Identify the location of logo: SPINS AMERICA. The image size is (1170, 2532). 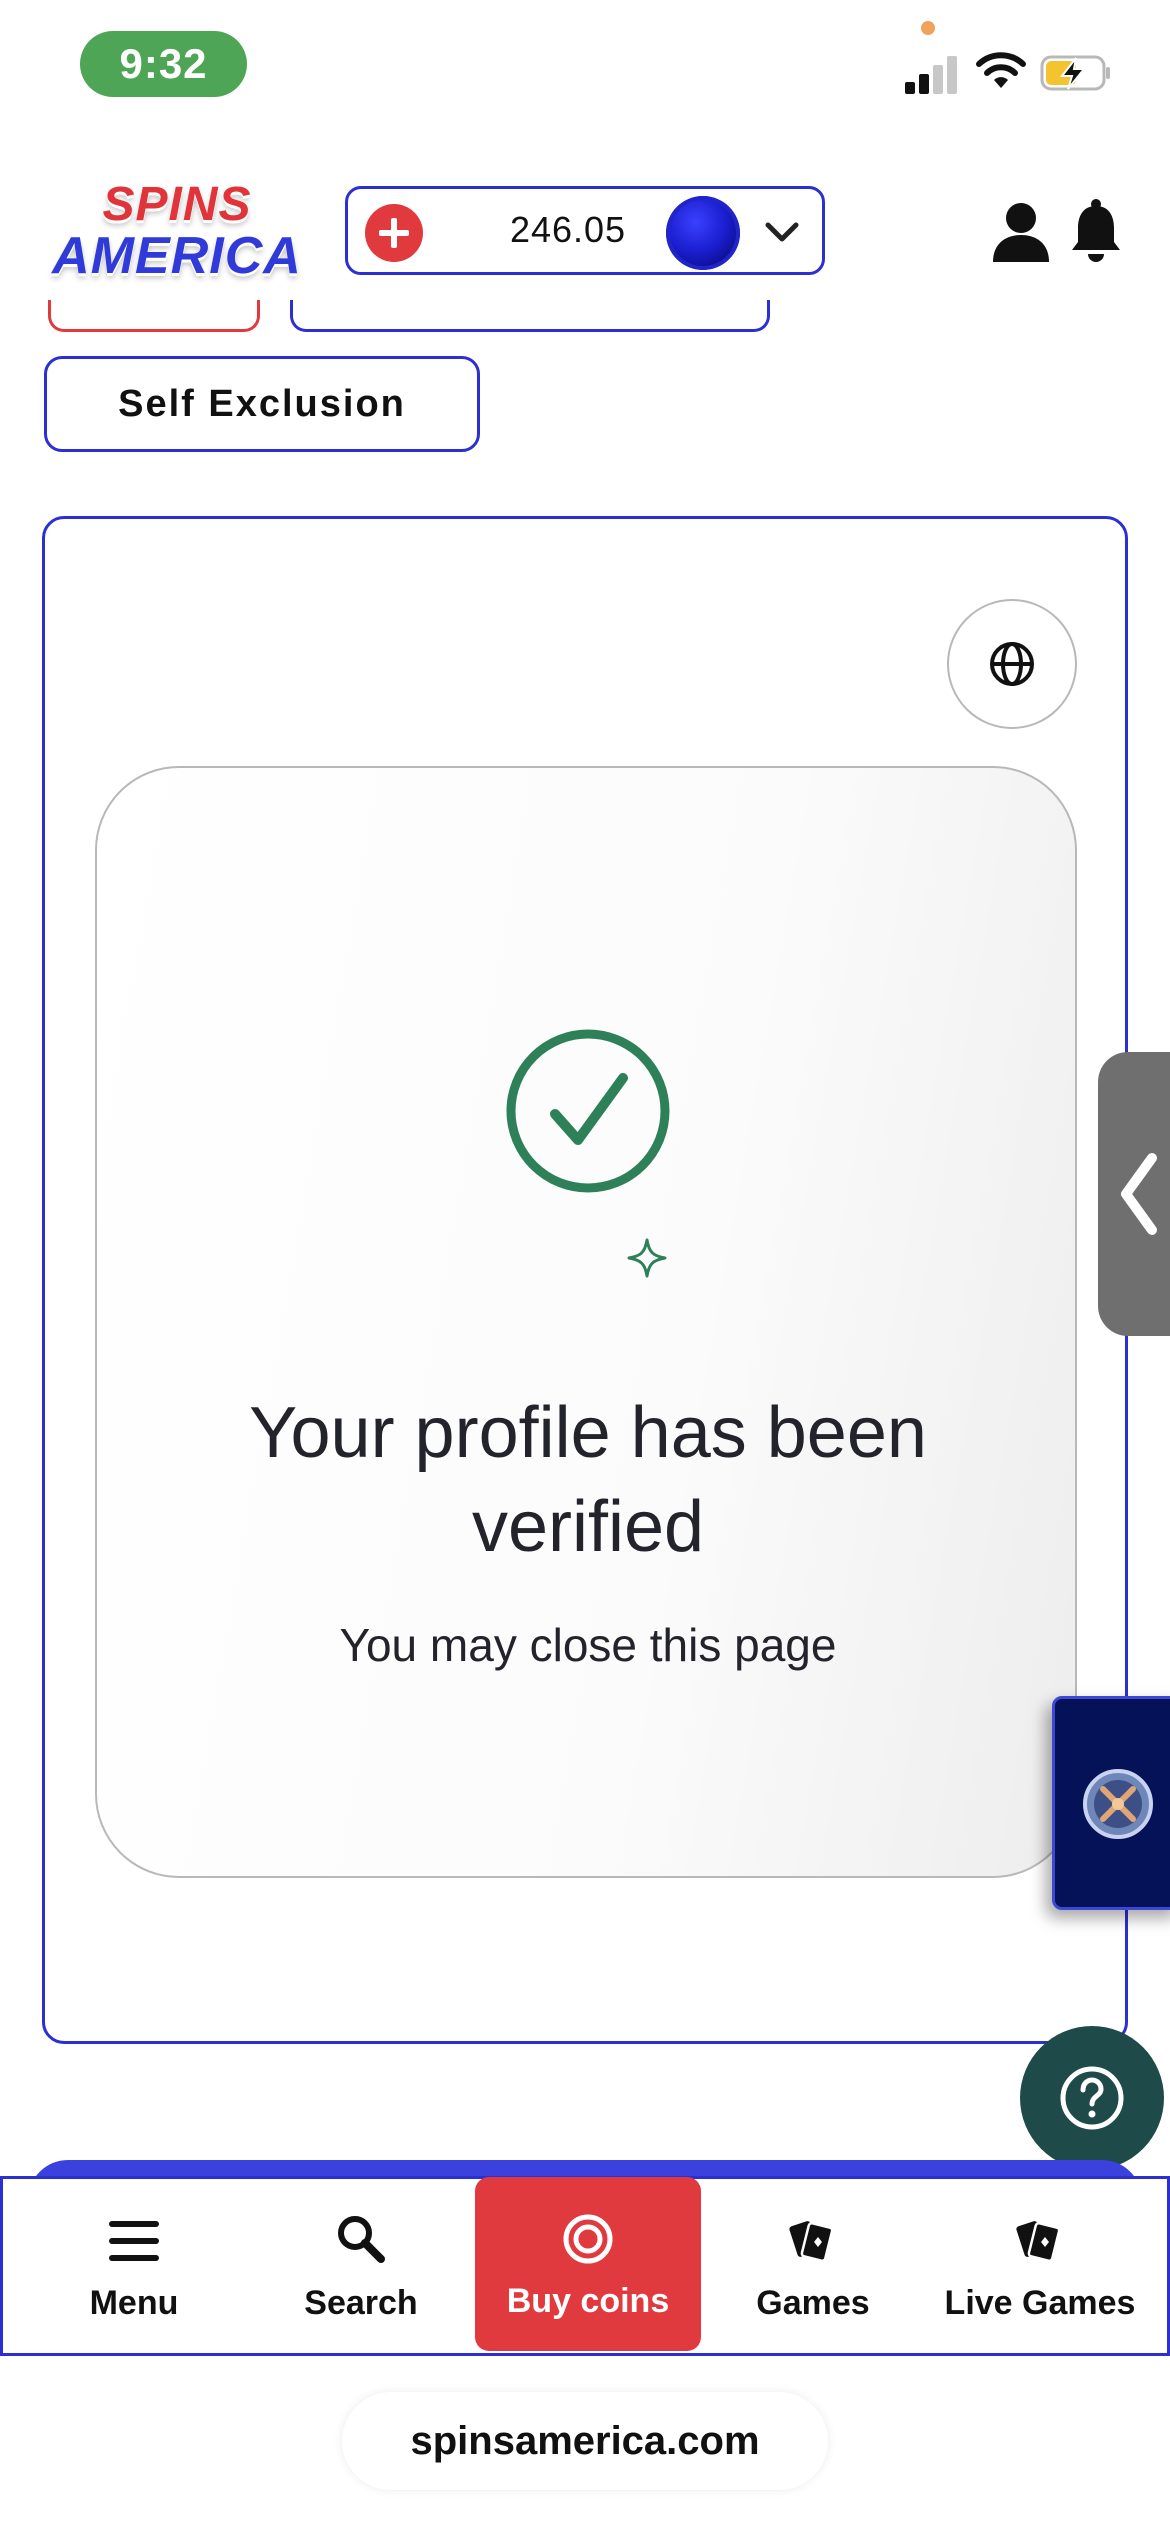
(177, 235).